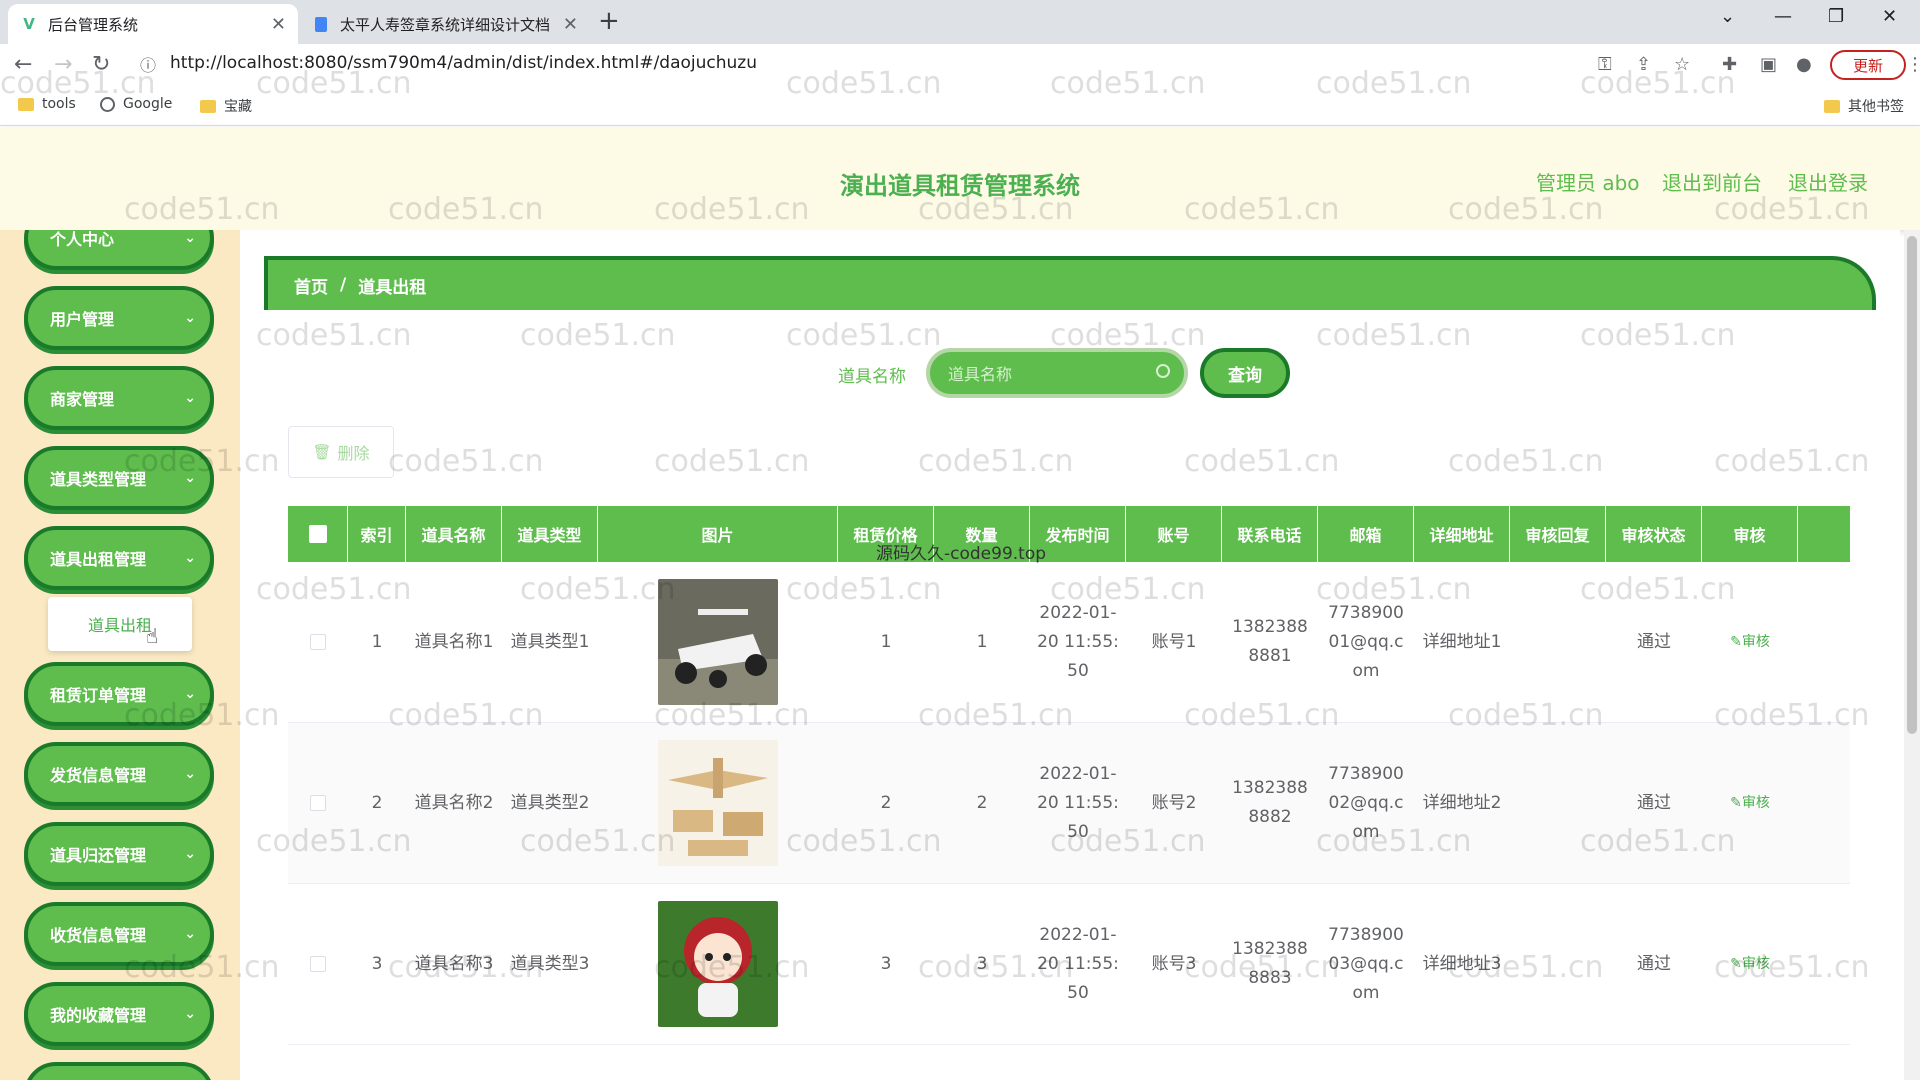 The image size is (1920, 1080). I want to click on query-button: 查询, so click(1245, 373).